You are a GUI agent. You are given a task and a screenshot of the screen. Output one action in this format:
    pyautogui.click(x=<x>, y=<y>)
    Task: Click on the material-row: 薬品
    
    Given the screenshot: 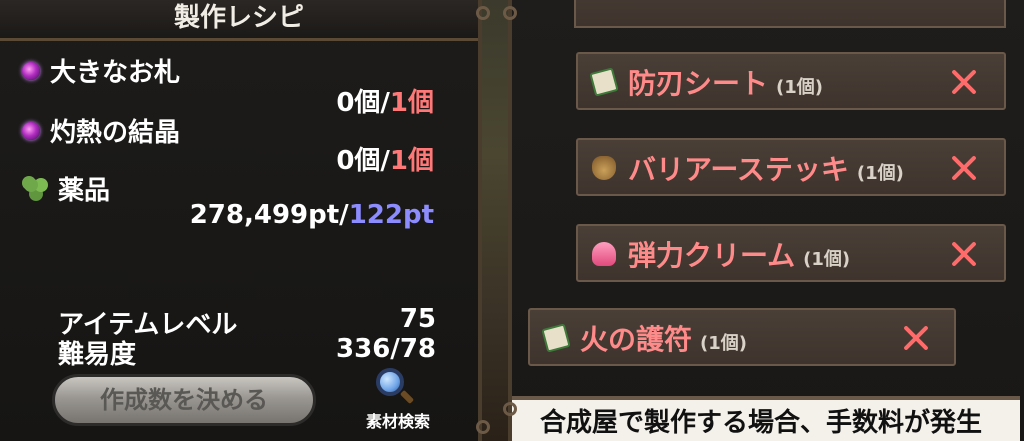 What is the action you would take?
    pyautogui.click(x=66, y=188)
    